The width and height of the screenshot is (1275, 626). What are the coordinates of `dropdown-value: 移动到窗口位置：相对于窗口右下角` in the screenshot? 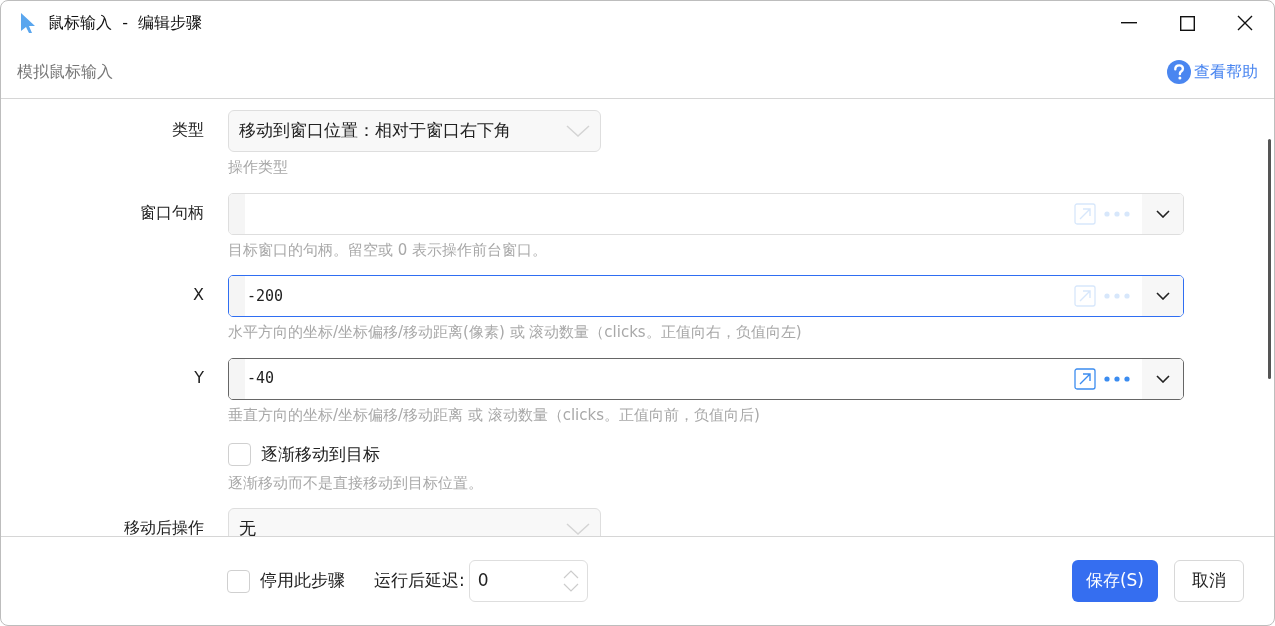 It's located at (375, 131).